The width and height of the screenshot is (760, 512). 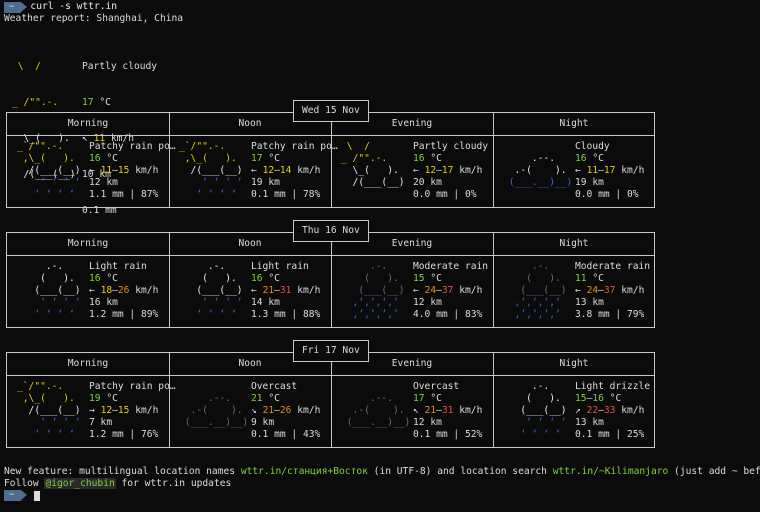 What do you see at coordinates (610, 170) in the screenshot?
I see `forecast-wind: ← 11–17 km/h` at bounding box center [610, 170].